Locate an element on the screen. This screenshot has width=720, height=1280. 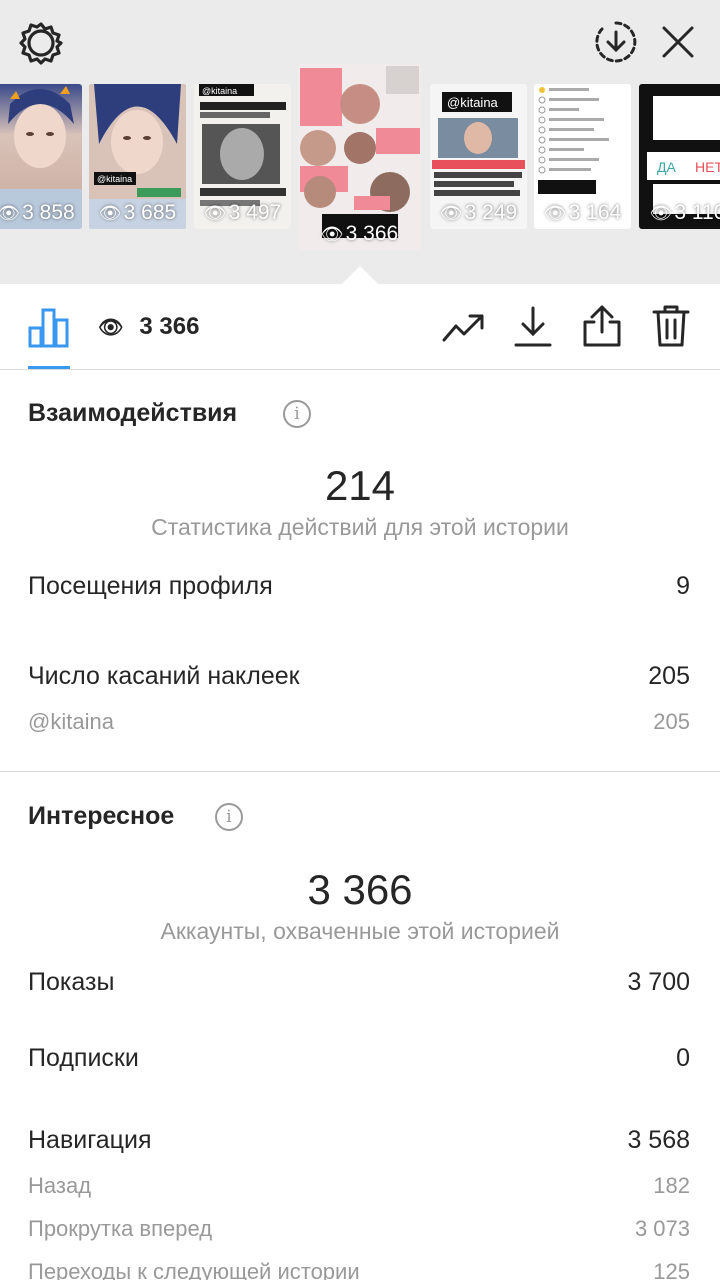
story-thumbnail: @kitaina 👁3 685 is located at coordinates (137, 156).